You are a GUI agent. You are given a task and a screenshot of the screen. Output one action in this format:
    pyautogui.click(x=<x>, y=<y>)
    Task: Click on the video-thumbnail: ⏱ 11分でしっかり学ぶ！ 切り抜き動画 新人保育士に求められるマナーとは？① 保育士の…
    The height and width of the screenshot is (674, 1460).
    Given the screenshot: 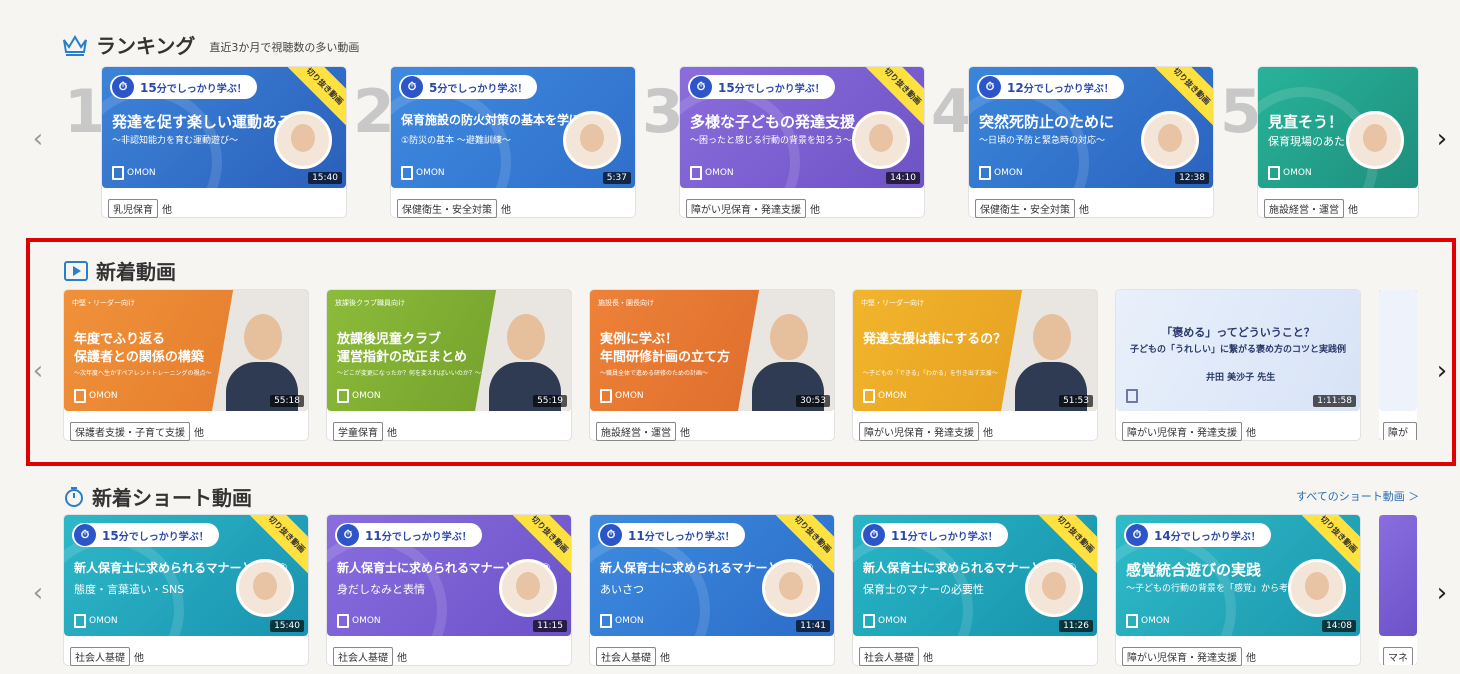 What is the action you would take?
    pyautogui.click(x=975, y=575)
    